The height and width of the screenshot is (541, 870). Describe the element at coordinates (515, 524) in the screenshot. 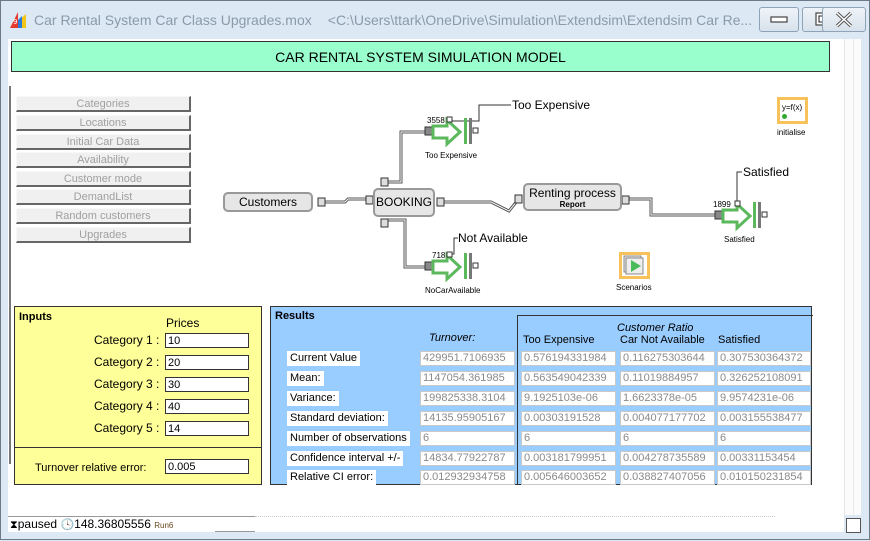

I see `horizontal-scrollbar` at that location.